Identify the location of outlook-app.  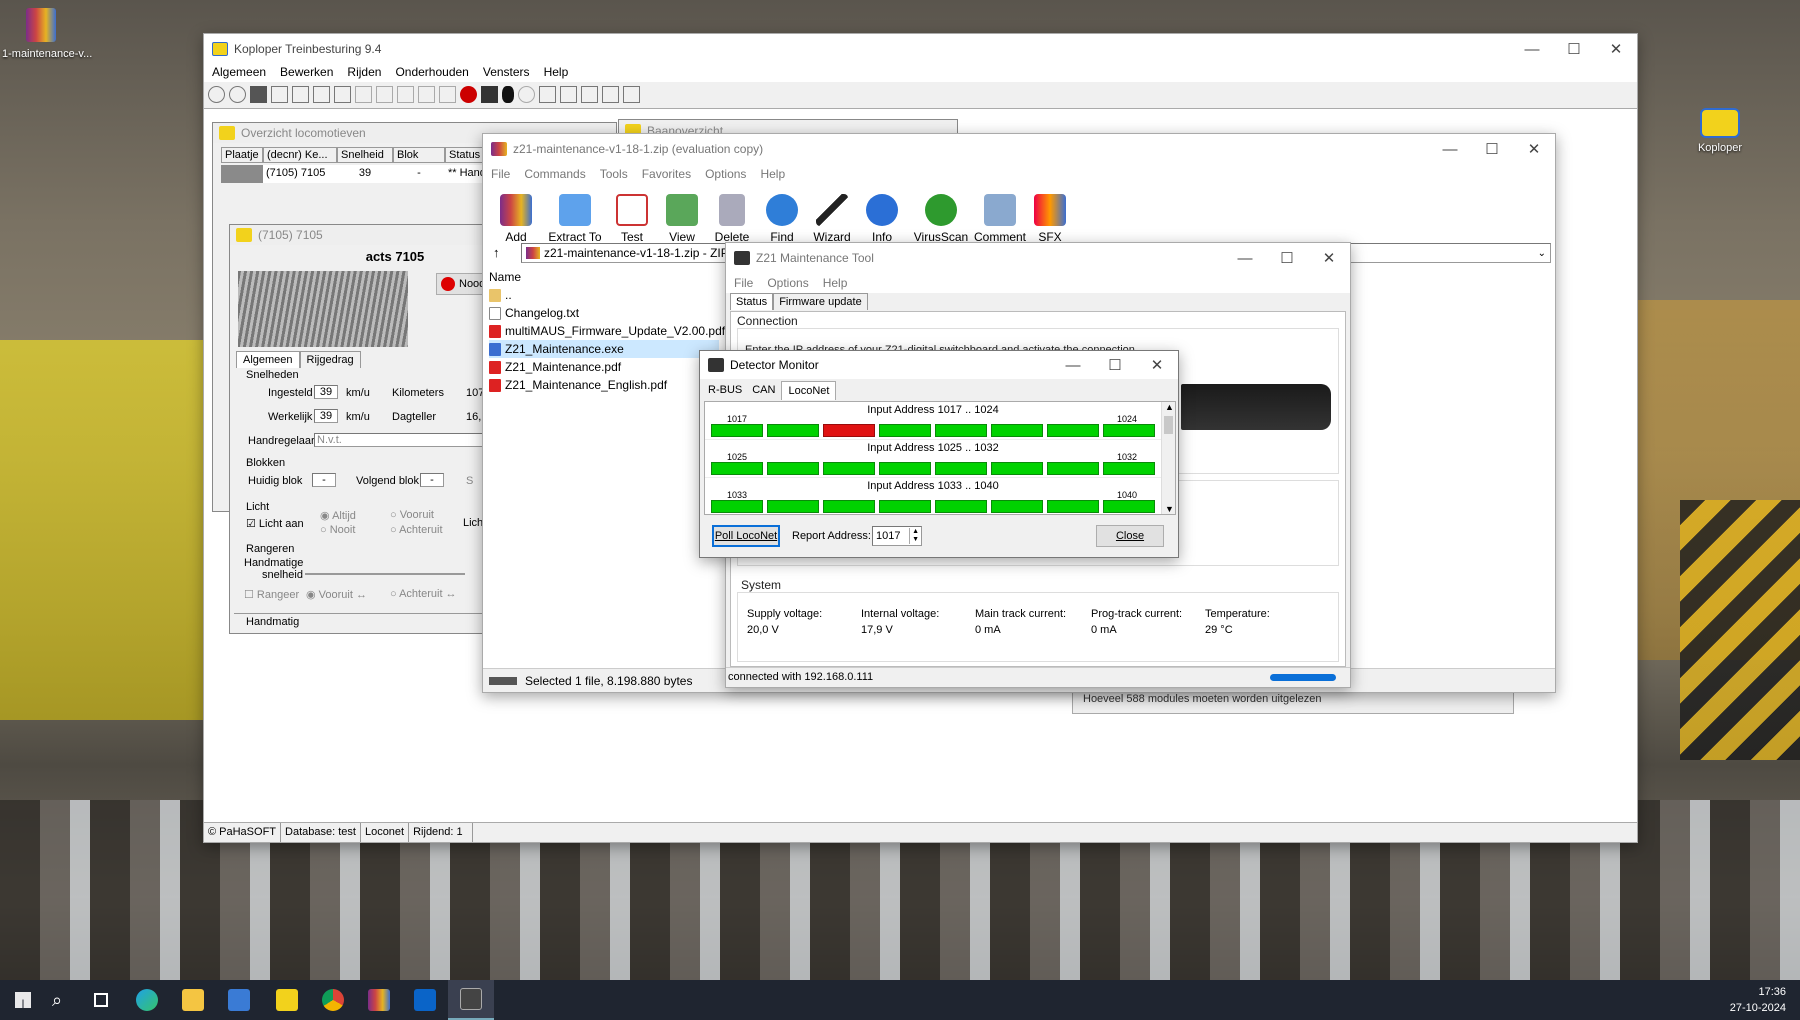
(425, 1000).